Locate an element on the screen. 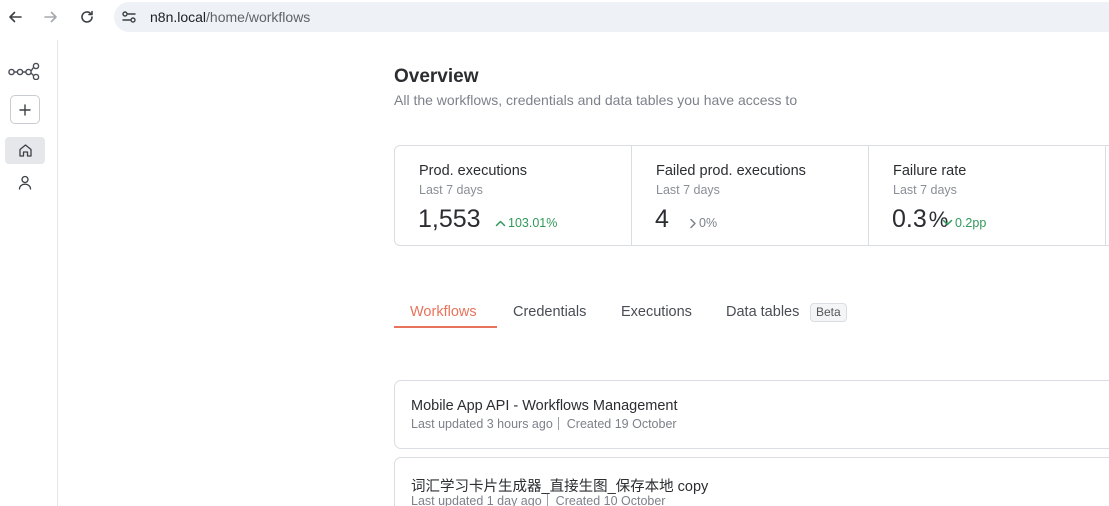  tab-data-tables: Data tables is located at coordinates (762, 312).